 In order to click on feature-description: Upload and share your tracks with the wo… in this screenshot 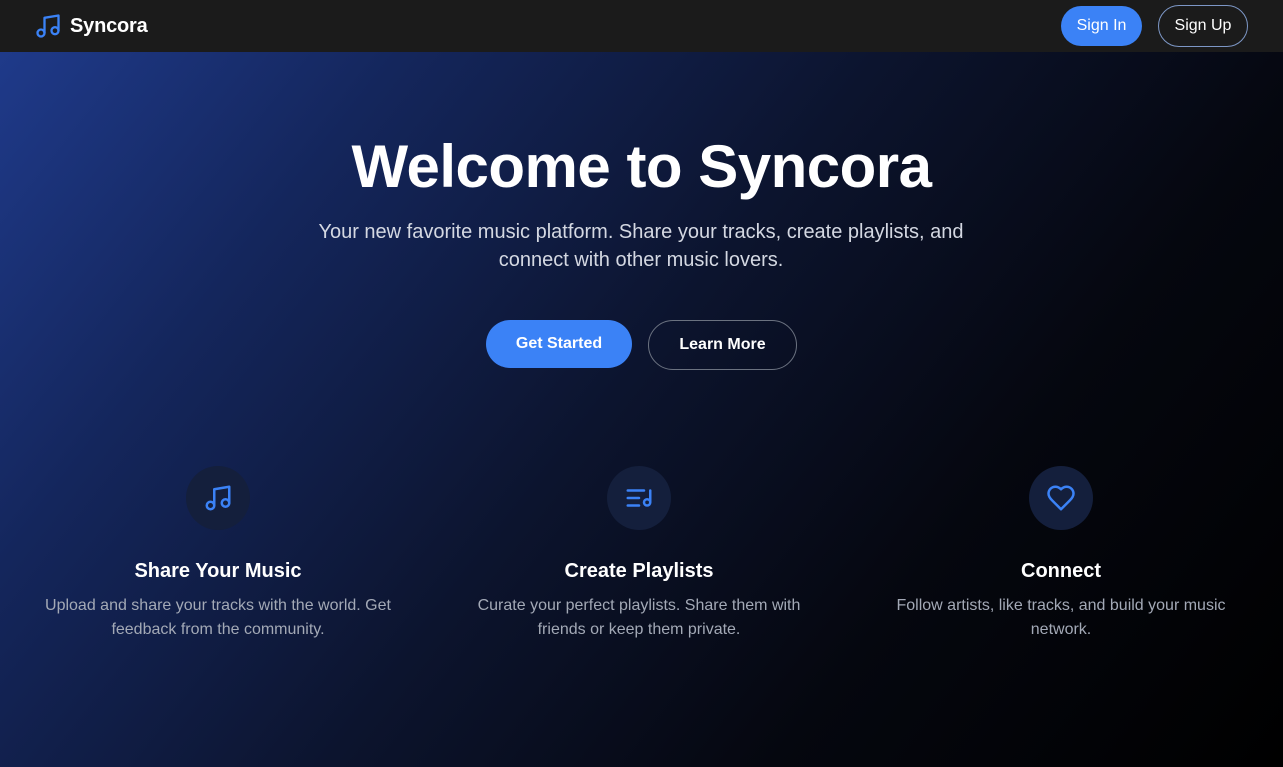, I will do `click(218, 617)`.